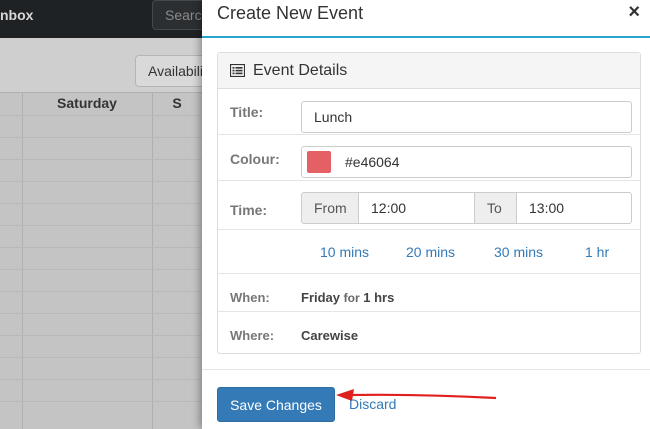  What do you see at coordinates (372, 404) in the screenshot?
I see `discard-link: Discard` at bounding box center [372, 404].